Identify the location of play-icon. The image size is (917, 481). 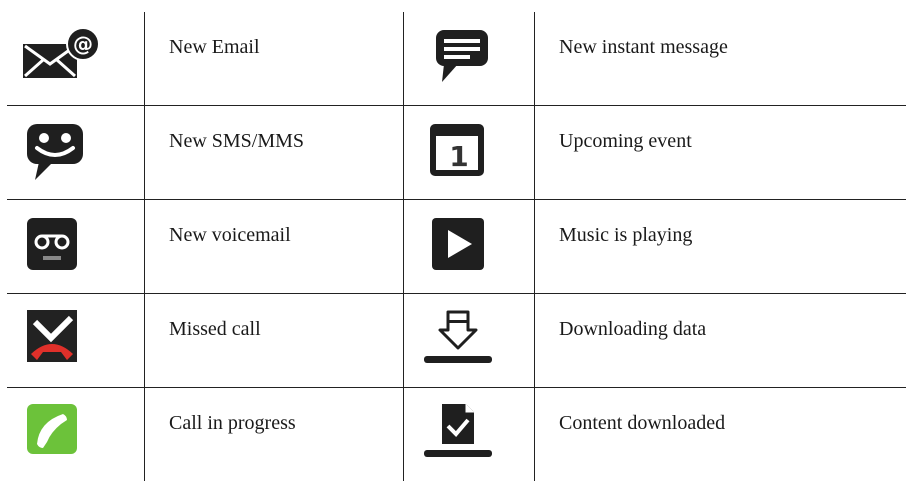
(458, 244).